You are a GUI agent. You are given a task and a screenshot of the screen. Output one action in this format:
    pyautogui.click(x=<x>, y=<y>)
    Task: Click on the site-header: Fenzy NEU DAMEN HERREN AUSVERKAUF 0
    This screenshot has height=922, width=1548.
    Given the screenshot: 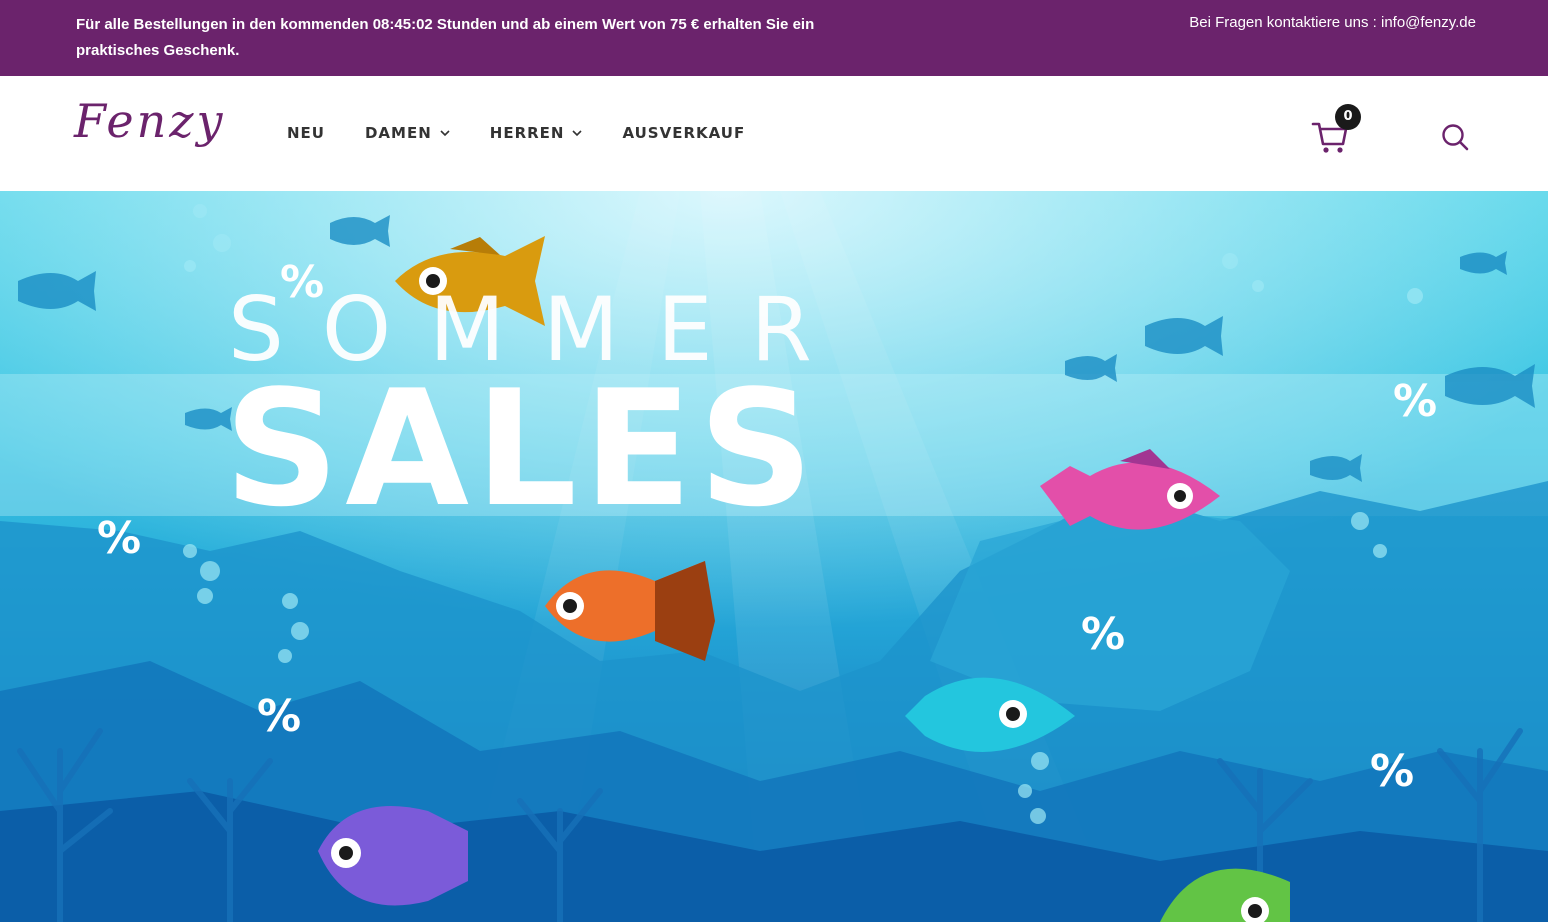 What is the action you would take?
    pyautogui.click(x=774, y=133)
    